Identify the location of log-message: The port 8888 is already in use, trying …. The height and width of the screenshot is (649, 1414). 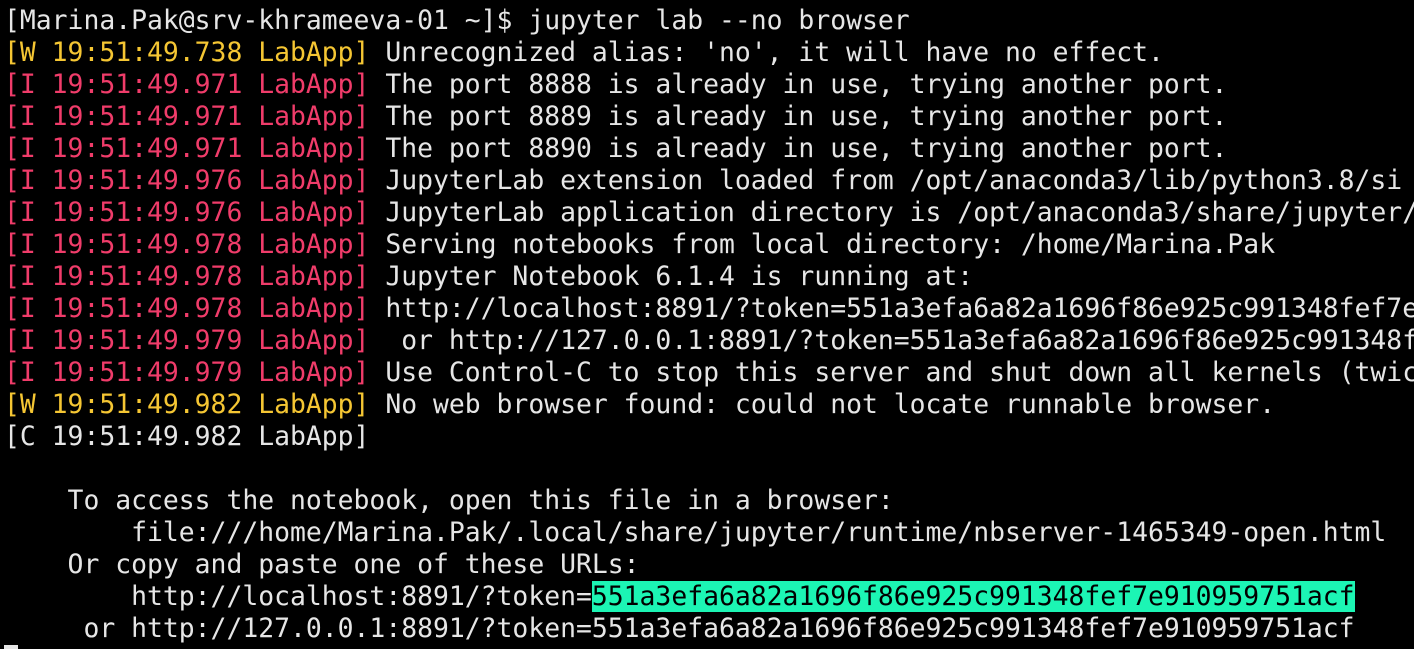
(798, 84).